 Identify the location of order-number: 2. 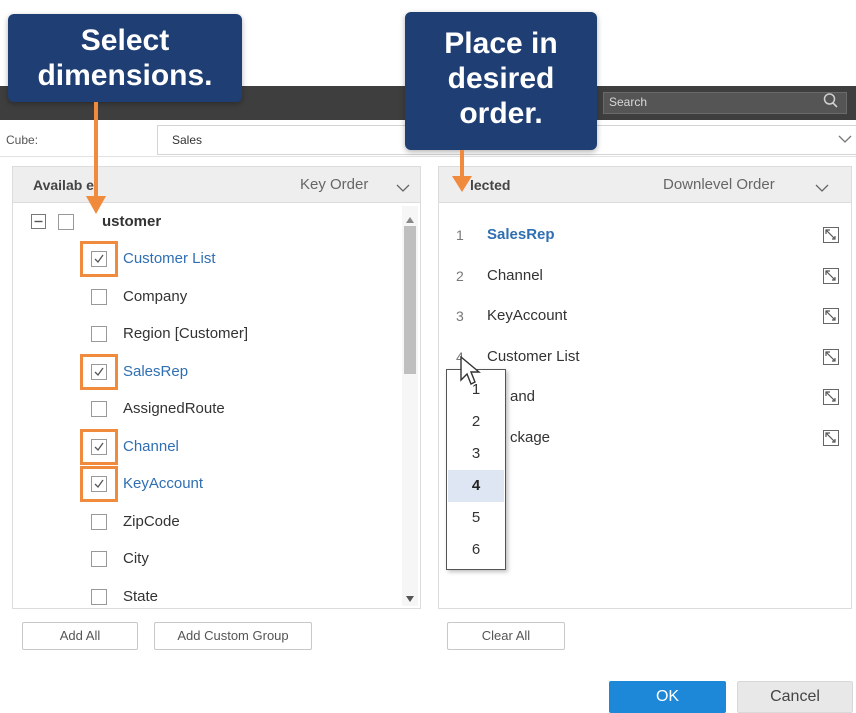
(460, 276).